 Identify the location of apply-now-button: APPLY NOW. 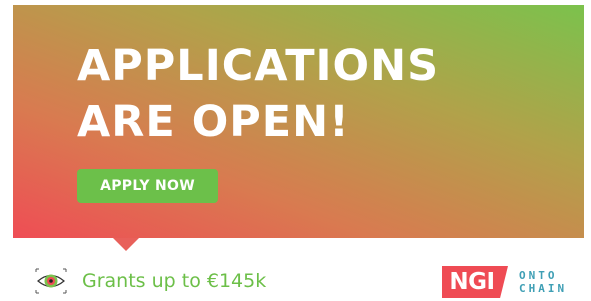
(147, 186).